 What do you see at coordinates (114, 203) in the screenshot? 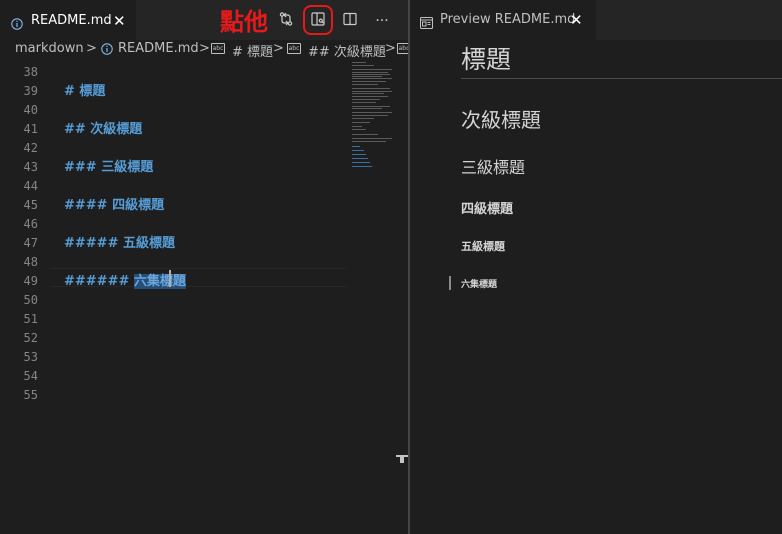
I see `code-line: #### 四級標題` at bounding box center [114, 203].